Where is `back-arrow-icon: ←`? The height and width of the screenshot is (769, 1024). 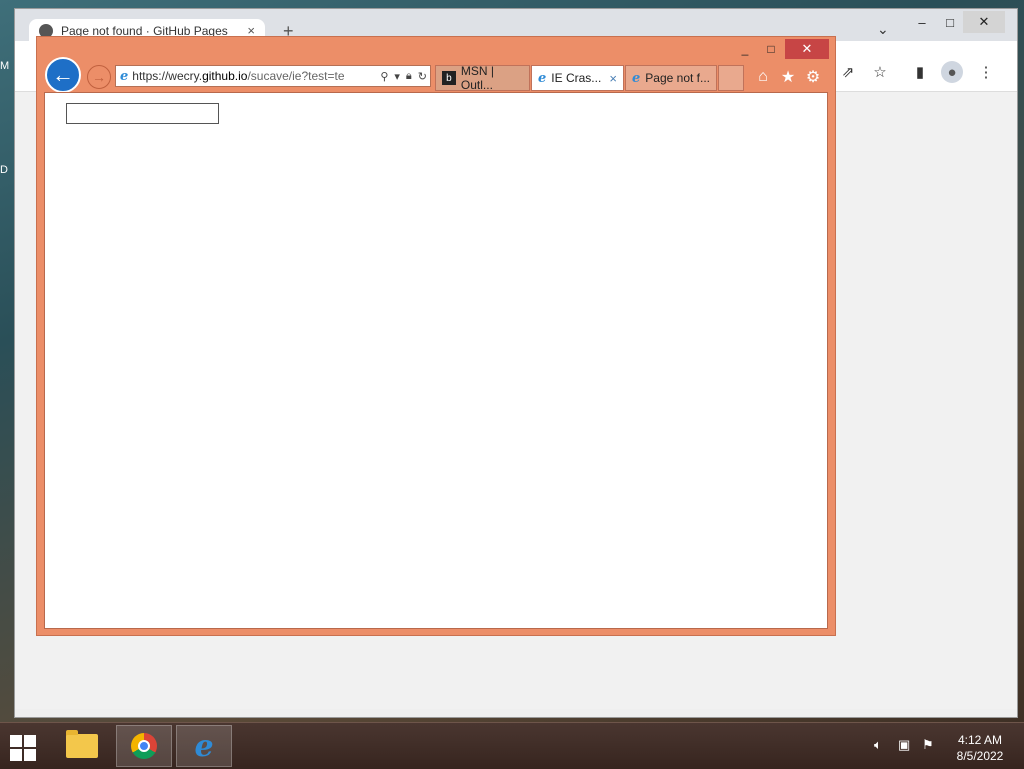
back-arrow-icon: ← is located at coordinates (63, 74).